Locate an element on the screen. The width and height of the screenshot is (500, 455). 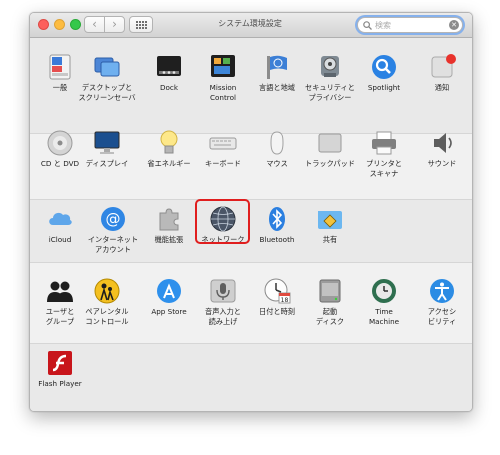
energy-saver-icon is located at coordinates (169, 143).